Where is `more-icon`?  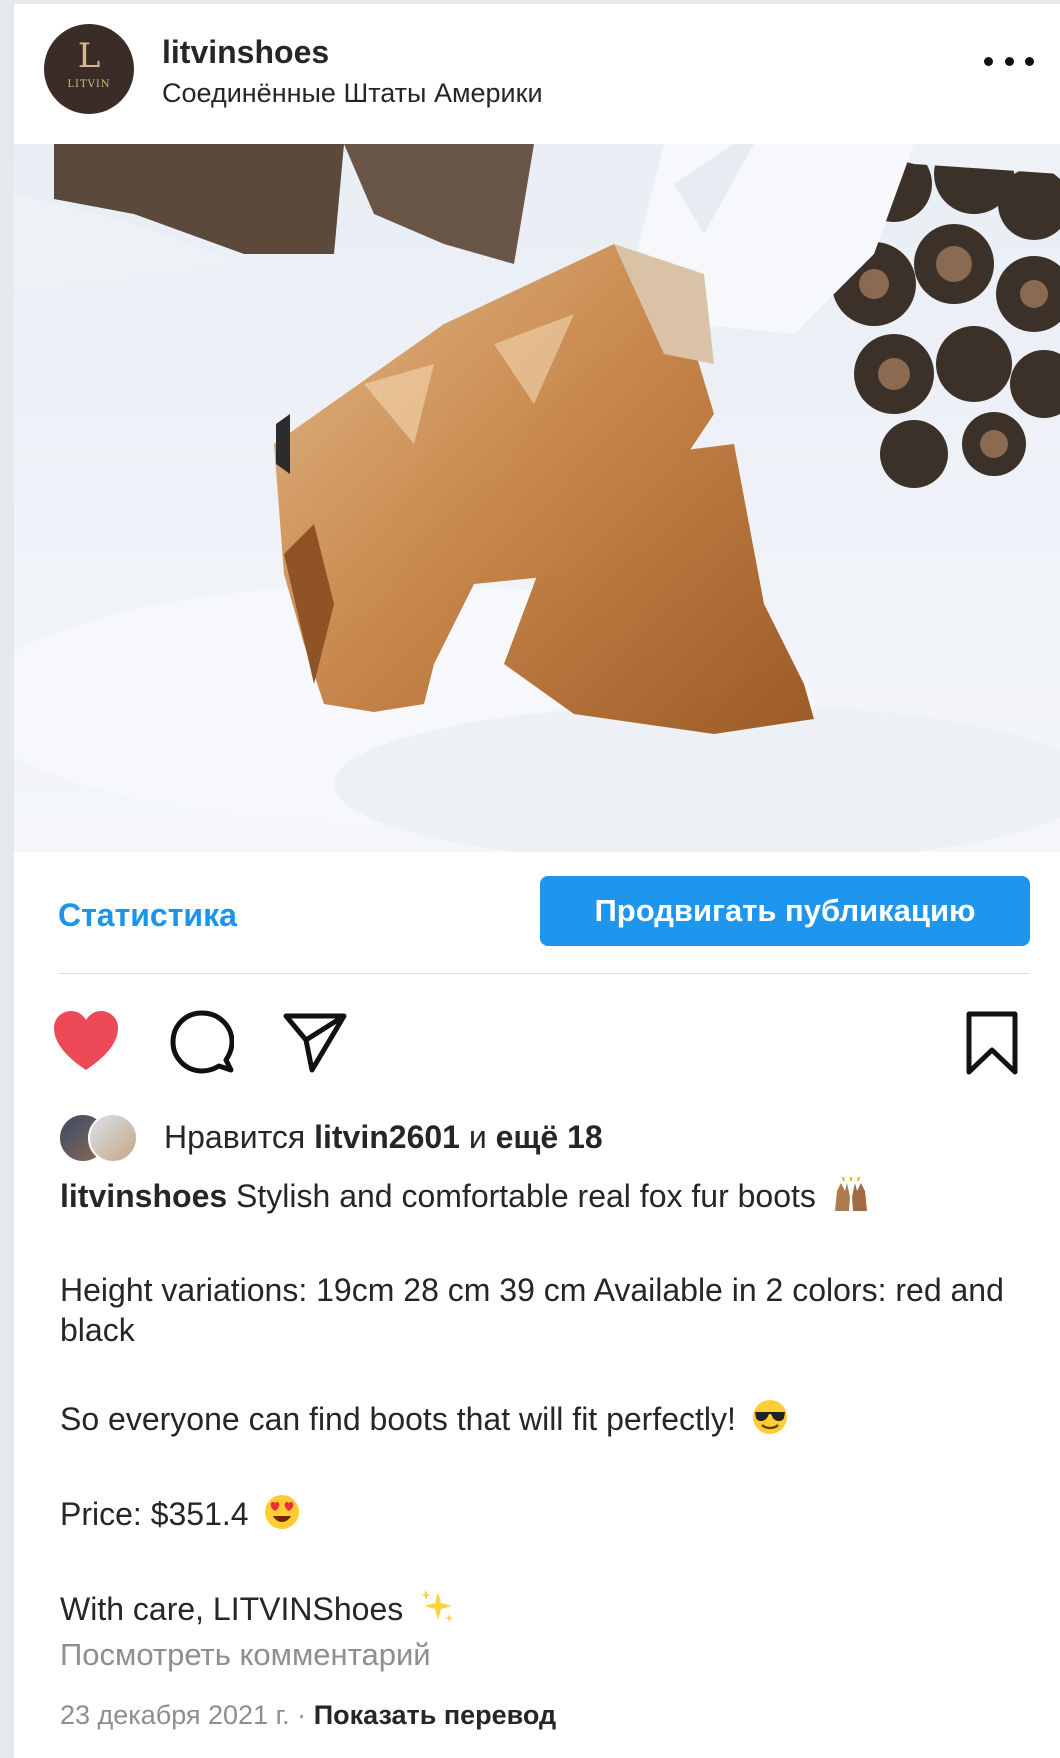
more-icon is located at coordinates (1009, 61).